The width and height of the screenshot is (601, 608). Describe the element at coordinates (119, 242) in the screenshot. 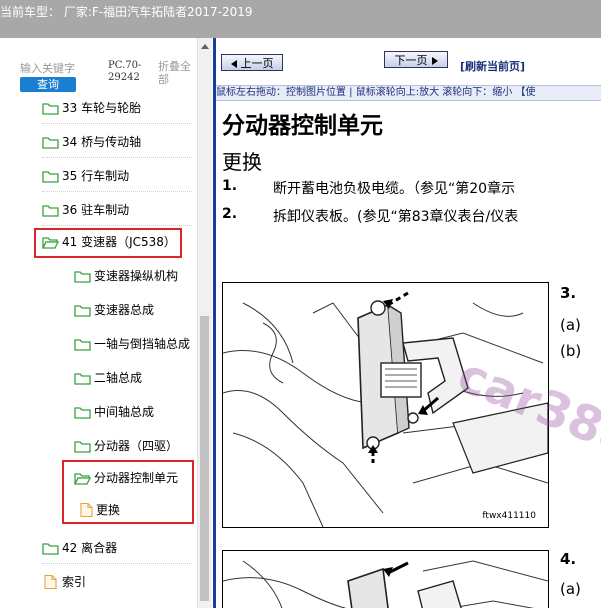

I see `tree-item-label: 41 变速器（JC538）` at that location.